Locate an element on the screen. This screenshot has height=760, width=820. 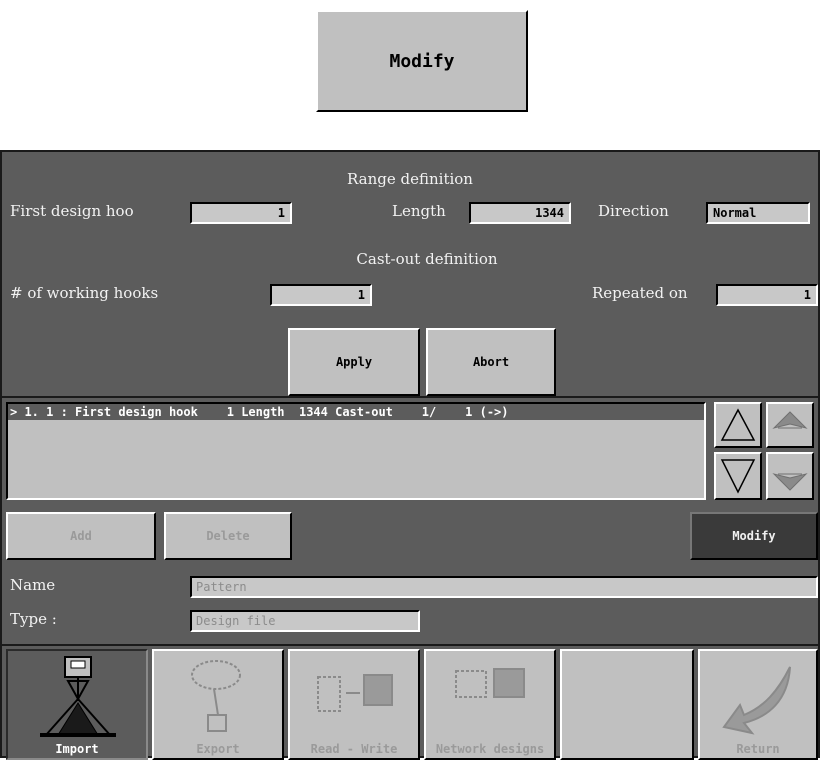
repeated-on-label: Repeated on is located at coordinates (640, 293).